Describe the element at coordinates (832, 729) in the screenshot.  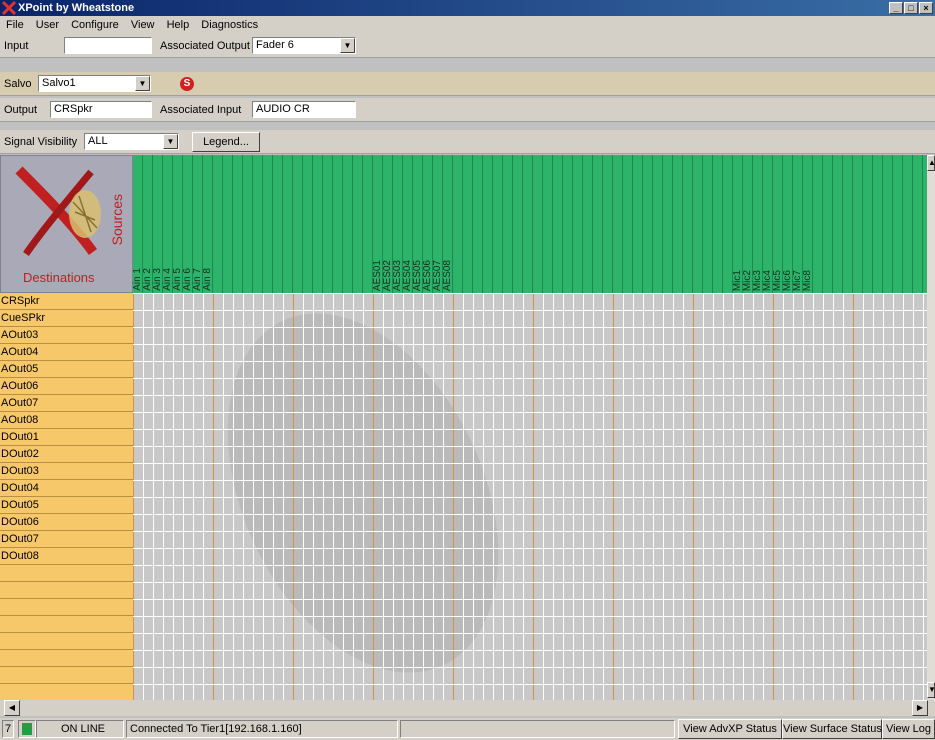
I see `view-surface-status-button: View Surface Status` at that location.